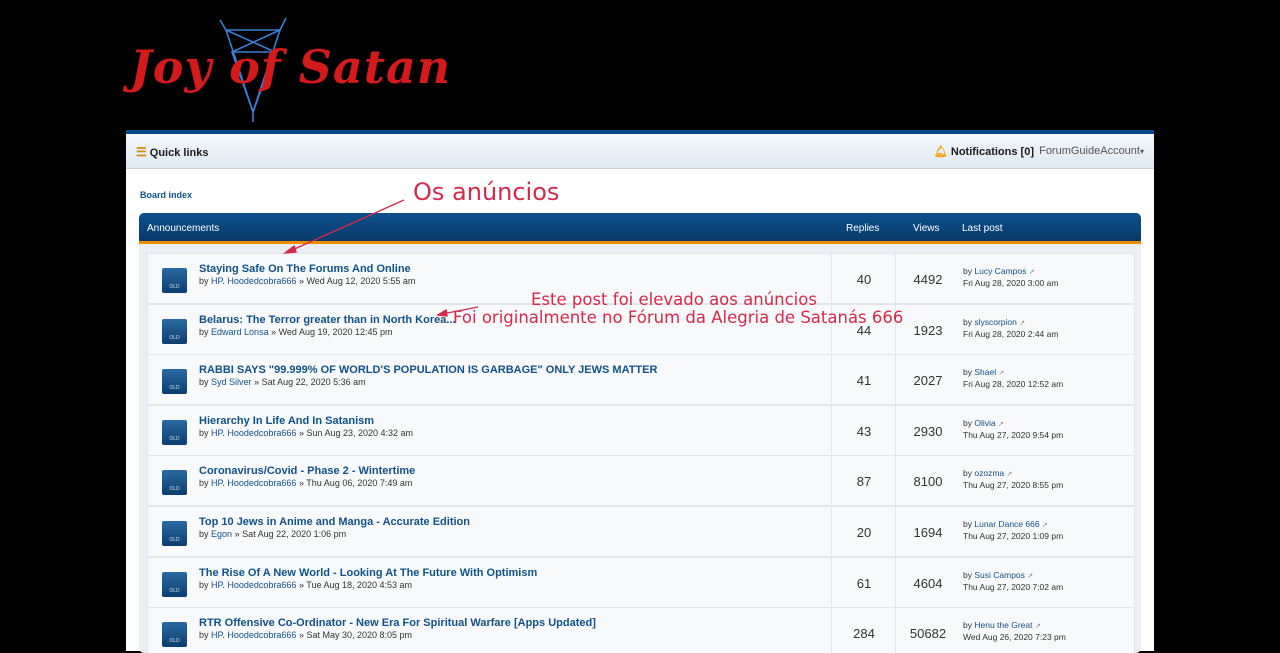 The image size is (1280, 653). What do you see at coordinates (441, 312) in the screenshot?
I see `annotation-arrowhead-elevated` at bounding box center [441, 312].